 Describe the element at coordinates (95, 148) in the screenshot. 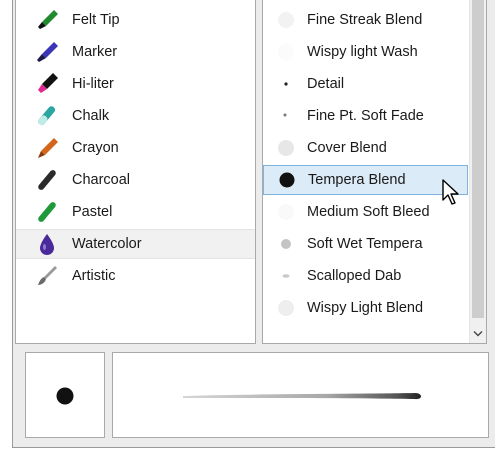

I see `tool-label: Crayon` at that location.